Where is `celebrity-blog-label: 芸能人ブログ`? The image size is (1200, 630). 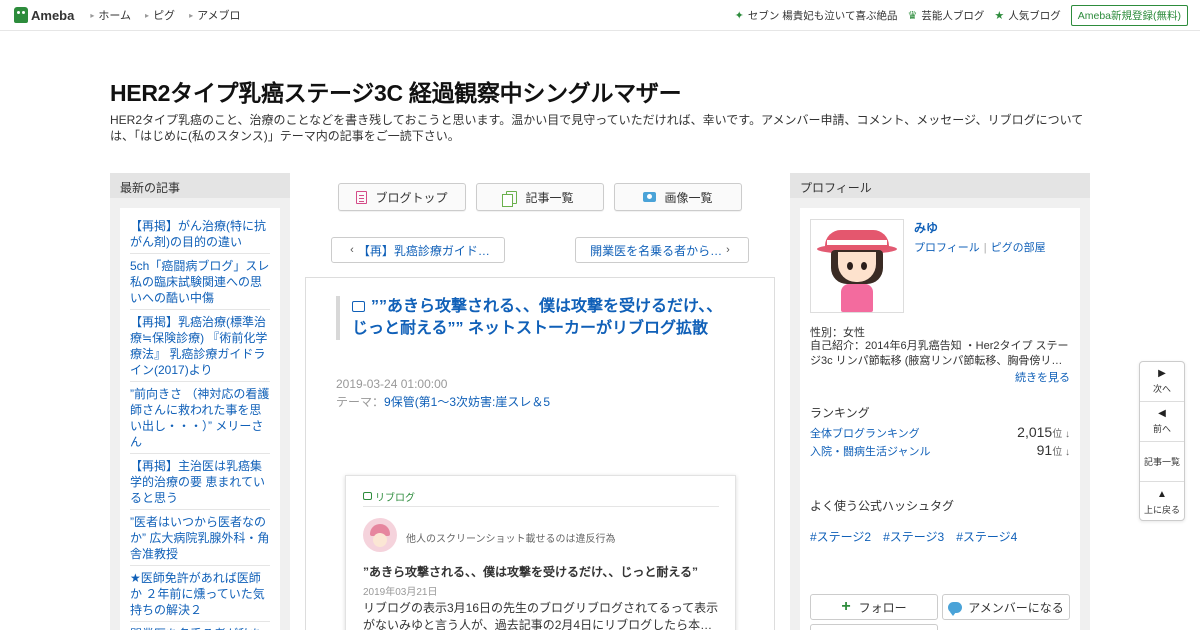
celebrity-blog-label: 芸能人ブログ is located at coordinates (953, 16).